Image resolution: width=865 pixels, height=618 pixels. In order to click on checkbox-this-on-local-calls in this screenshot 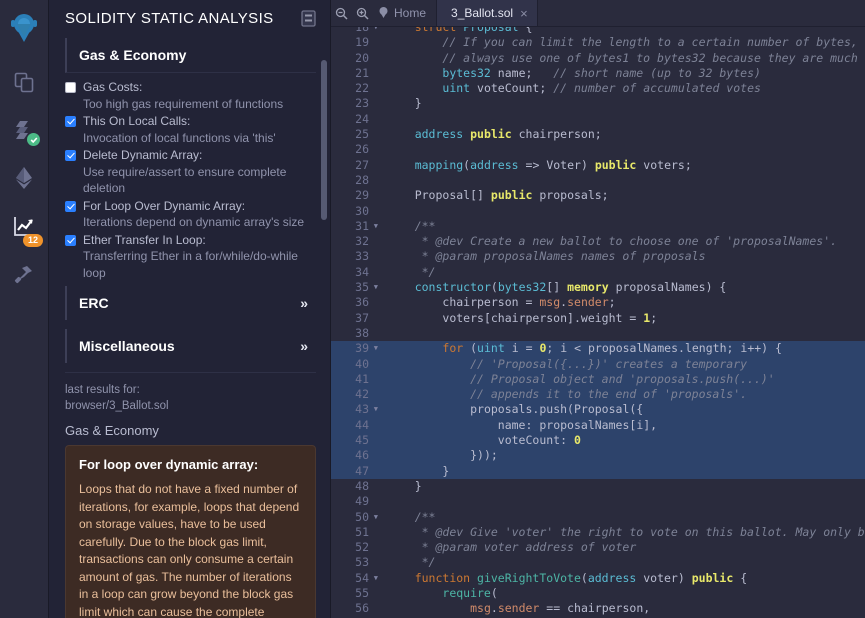, I will do `click(70, 121)`.